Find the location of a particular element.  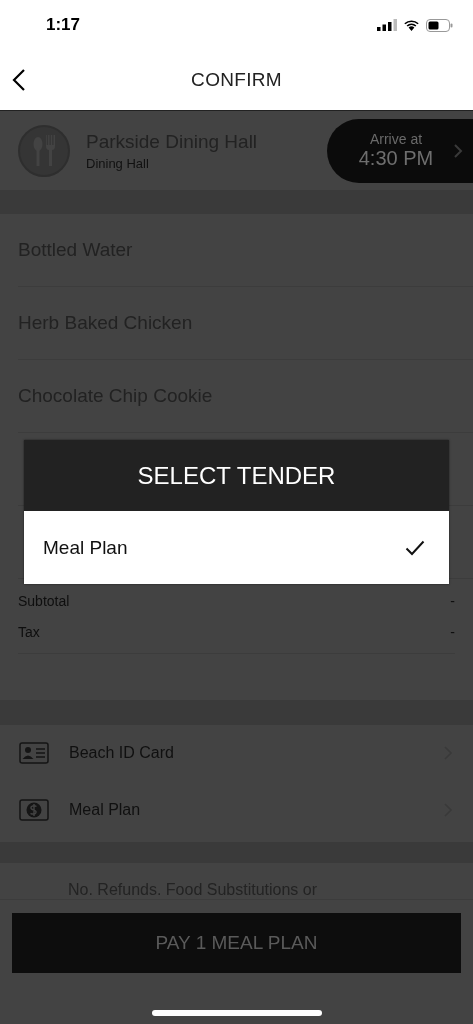

tender-option: Meal Plan is located at coordinates (236, 547).